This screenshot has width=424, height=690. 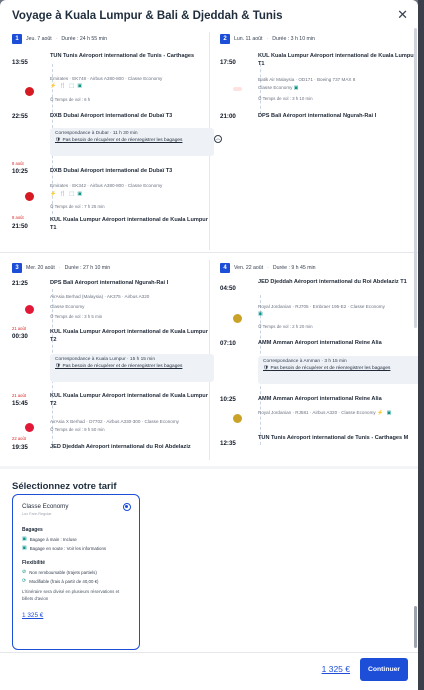 What do you see at coordinates (20, 226) in the screenshot?
I see `arrival-time: 21:50` at bounding box center [20, 226].